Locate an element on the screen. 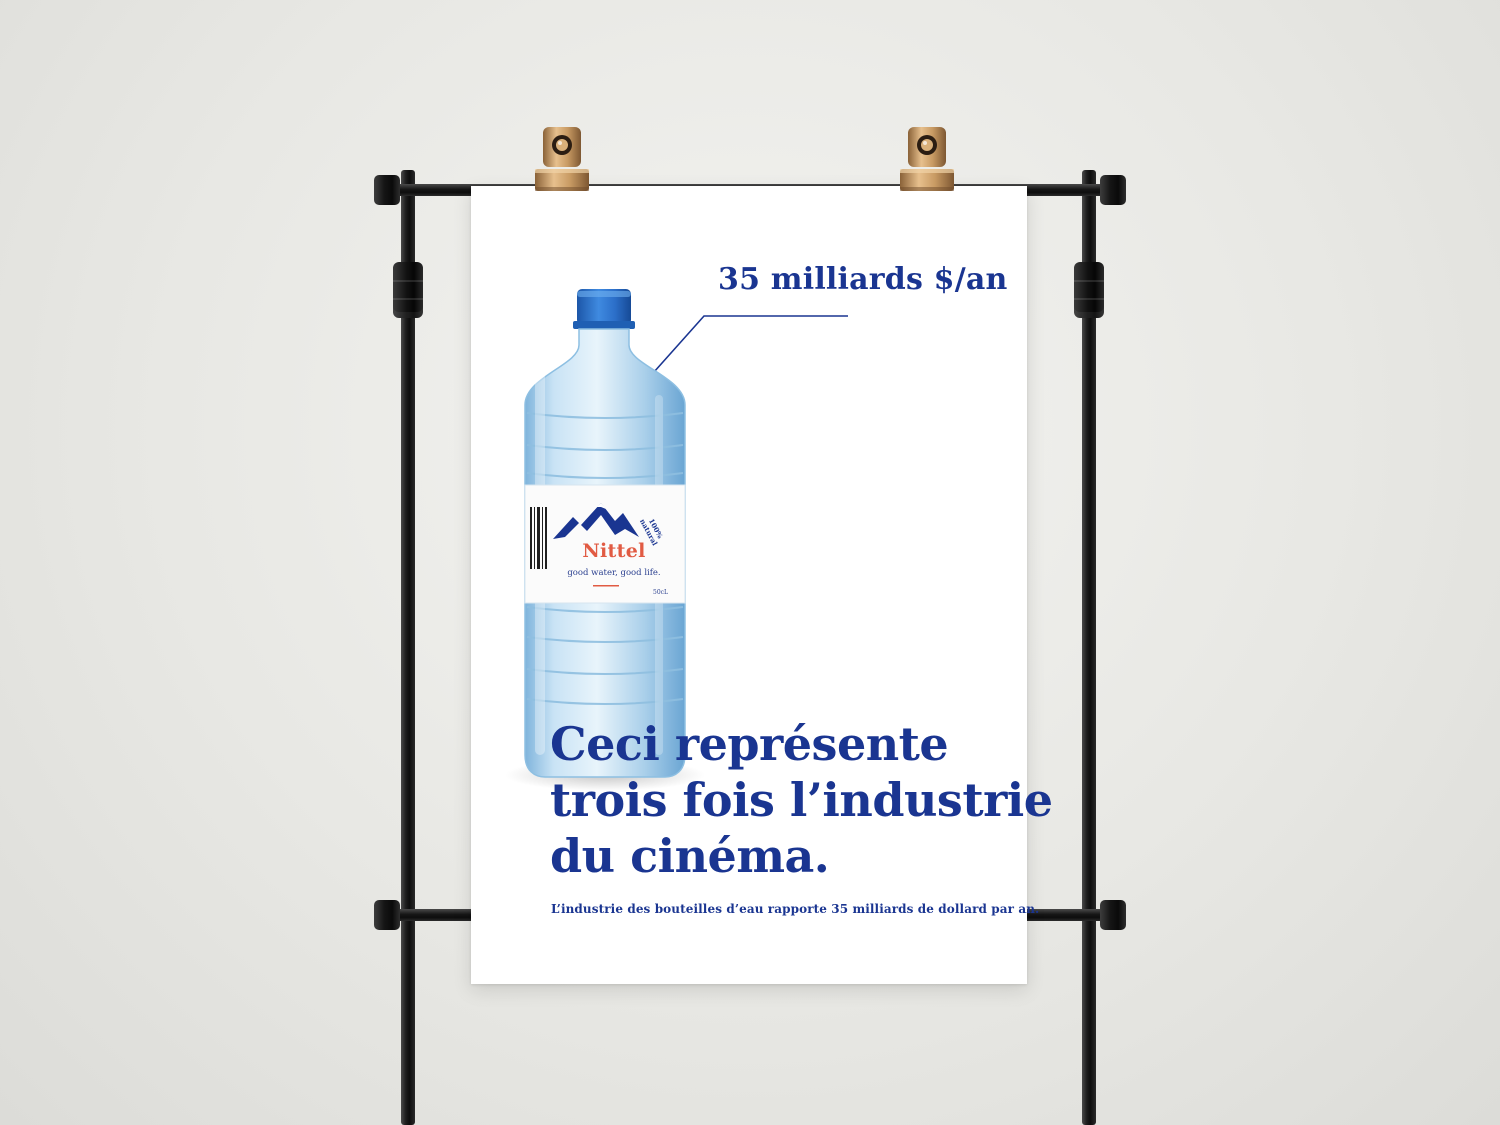 The height and width of the screenshot is (1125, 1500). callout-figure: 35 milliards $/an is located at coordinates (863, 279).